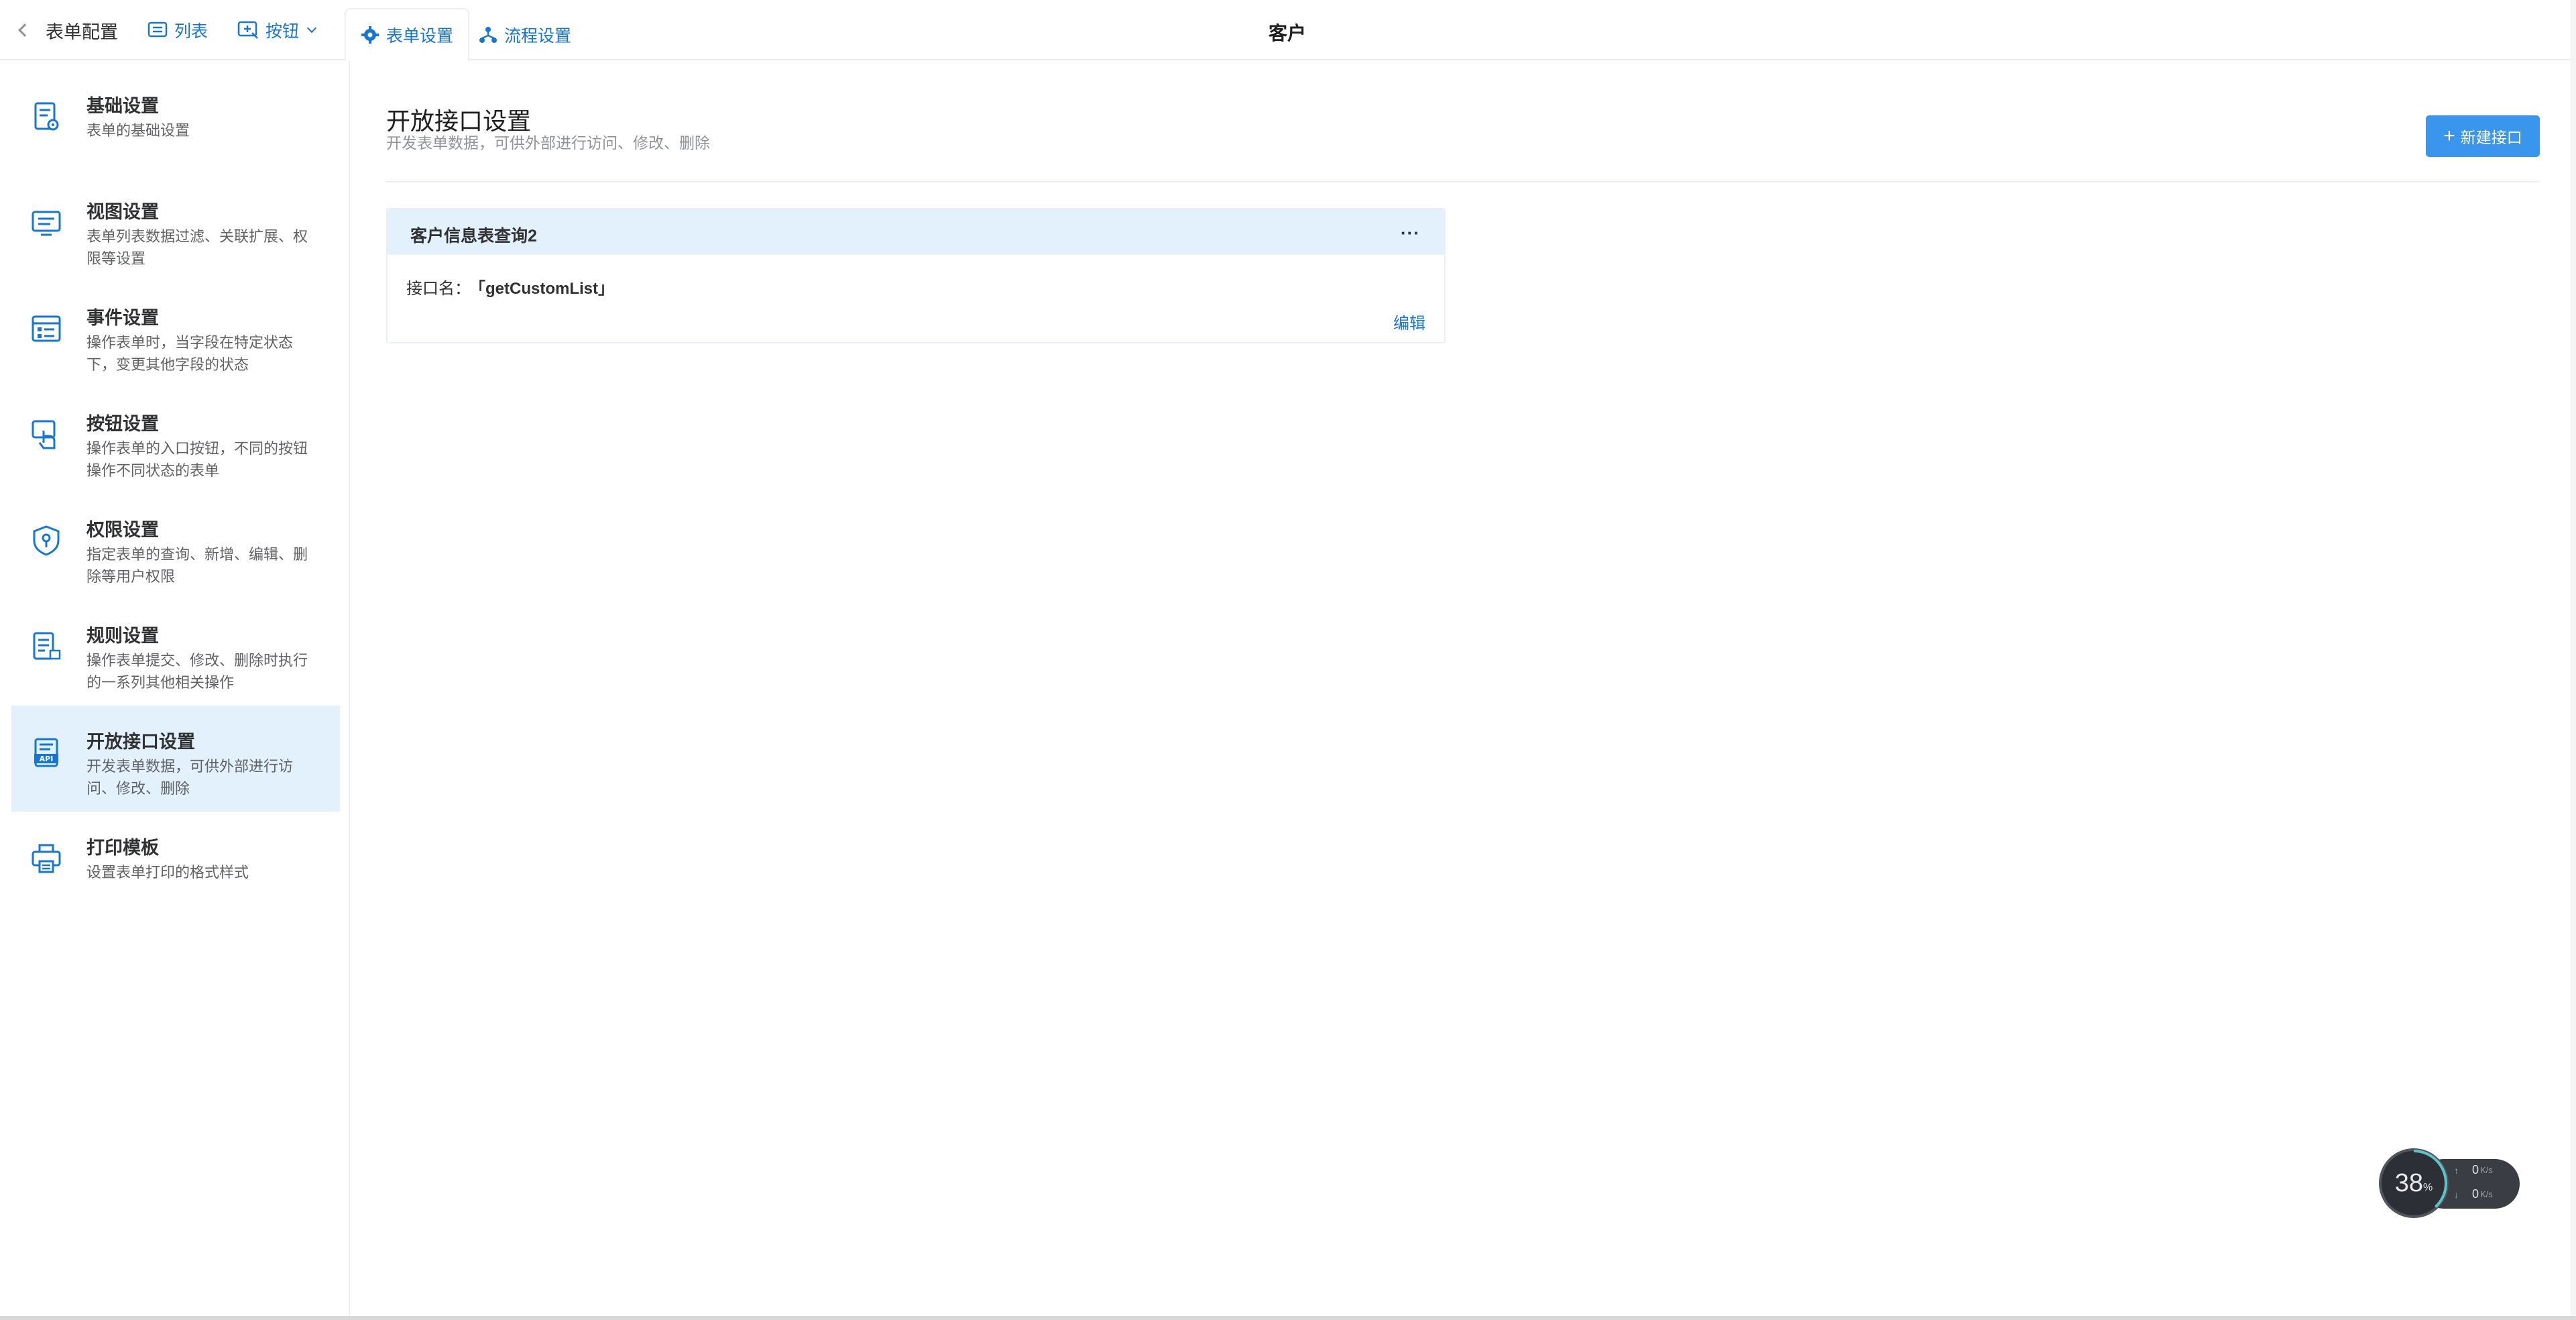 The width and height of the screenshot is (2576, 1320). Describe the element at coordinates (1463, 182) in the screenshot. I see `section-divider` at that location.